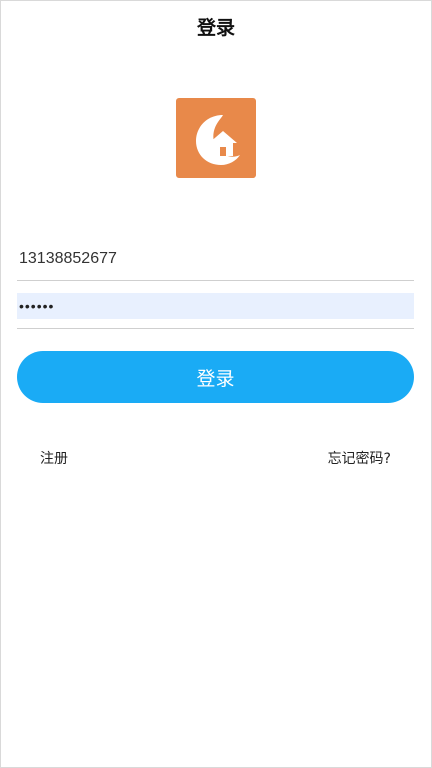 The image size is (432, 768). I want to click on house-moon-logo-icon, so click(216, 138).